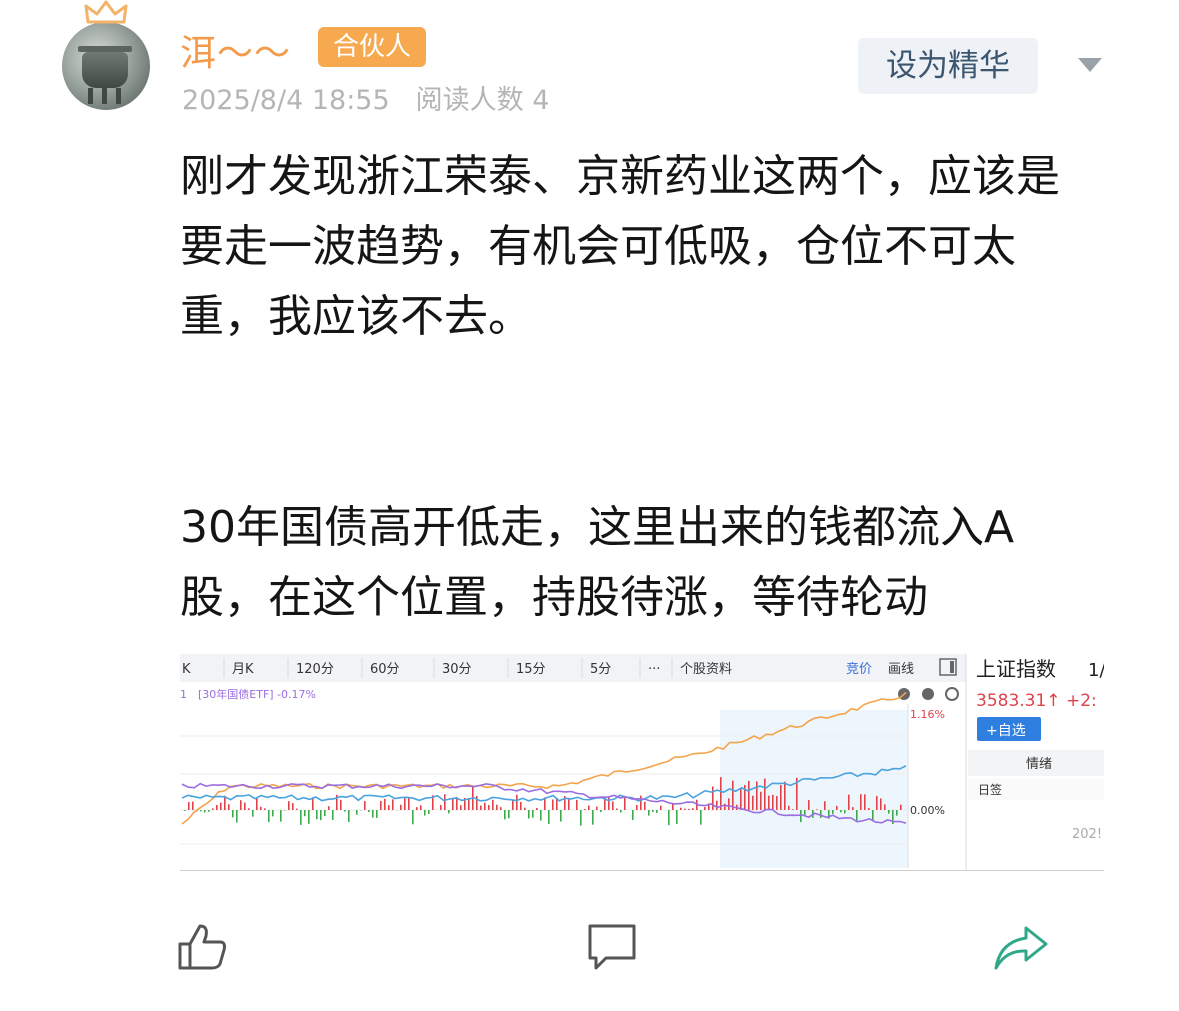 This screenshot has width=1179, height=1011. Describe the element at coordinates (1020, 948) in the screenshot. I see `share-button` at that location.